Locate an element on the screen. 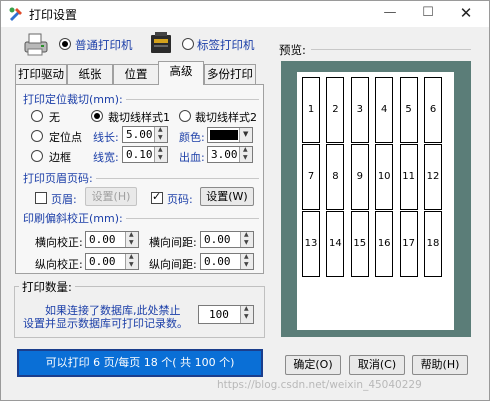  h-correct-spin-arrows is located at coordinates (131, 239).